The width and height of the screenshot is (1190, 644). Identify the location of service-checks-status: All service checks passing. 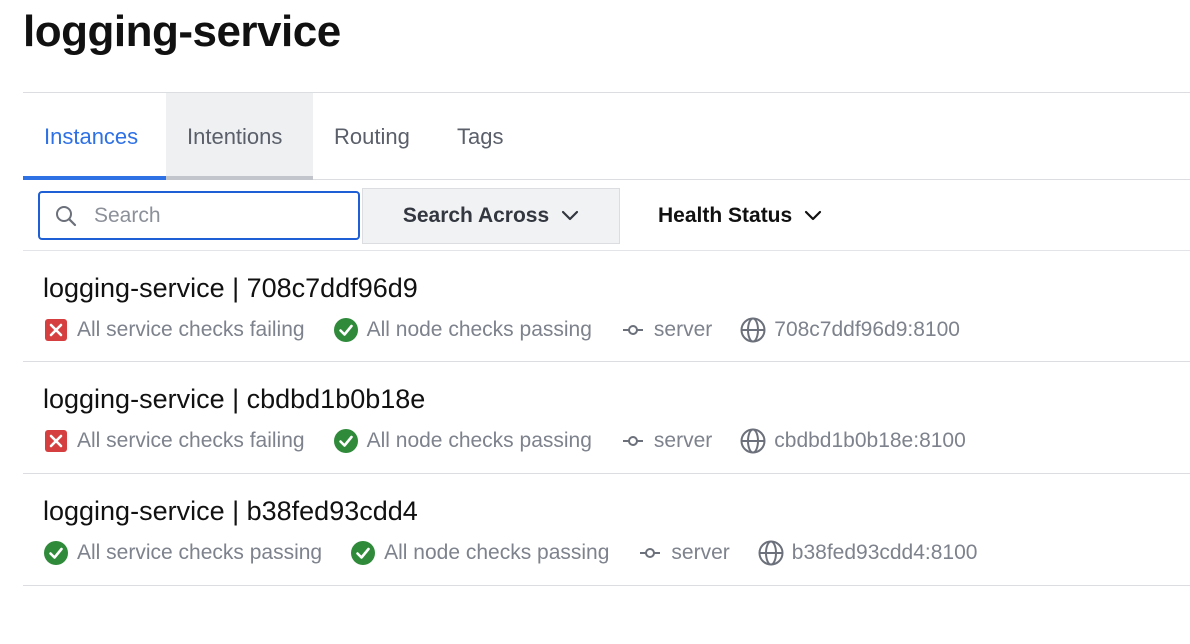
(182, 553).